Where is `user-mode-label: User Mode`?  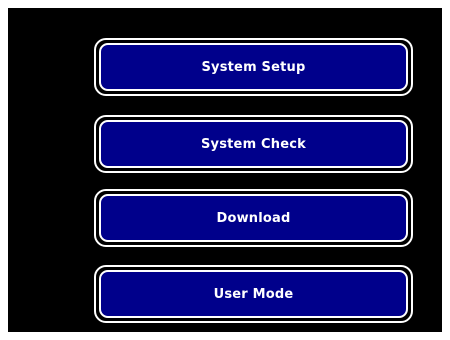 user-mode-label: User Mode is located at coordinates (253, 294).